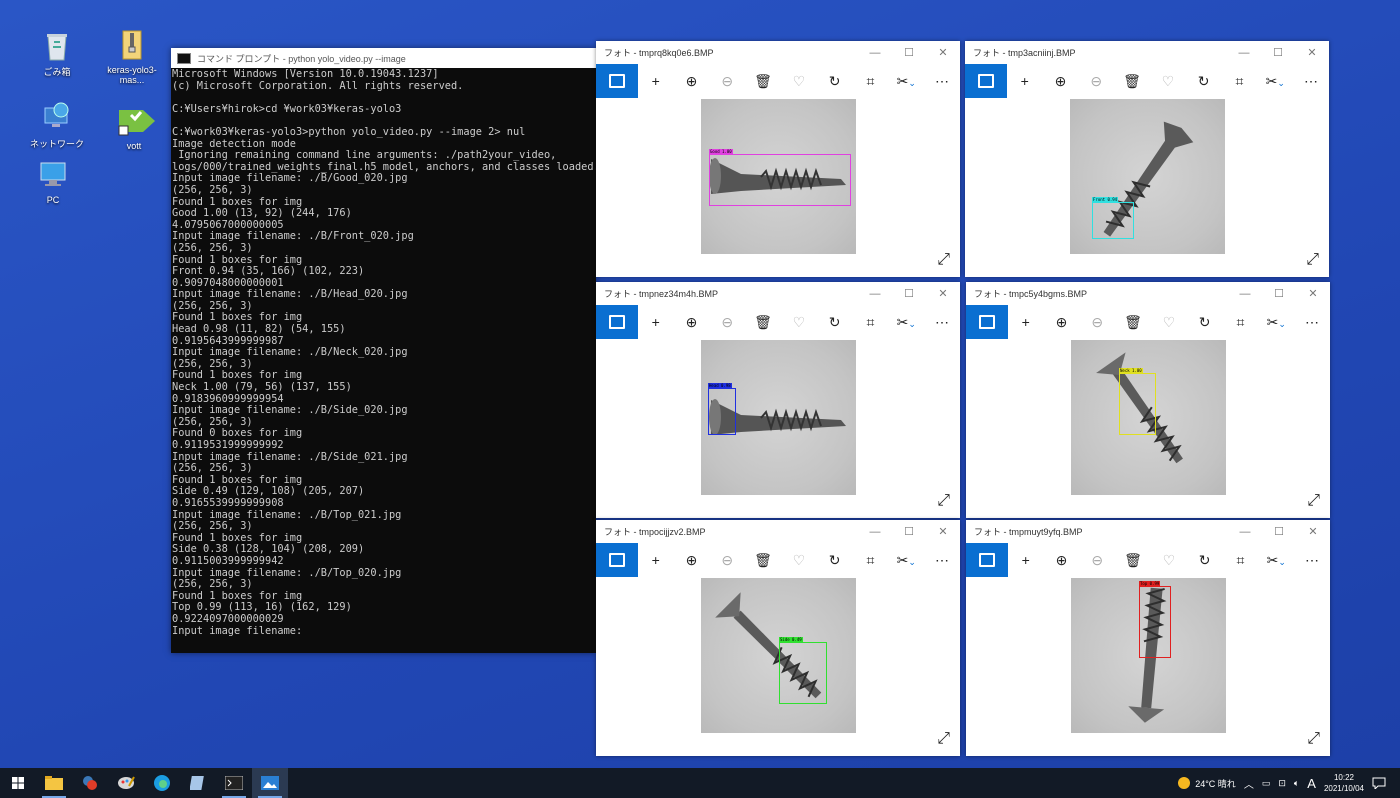 This screenshot has height=798, width=1400. What do you see at coordinates (1148, 293) in the screenshot?
I see `photo-titlebar: フォト - tmpc5y4bgms.BMP — ☐ ✕` at bounding box center [1148, 293].